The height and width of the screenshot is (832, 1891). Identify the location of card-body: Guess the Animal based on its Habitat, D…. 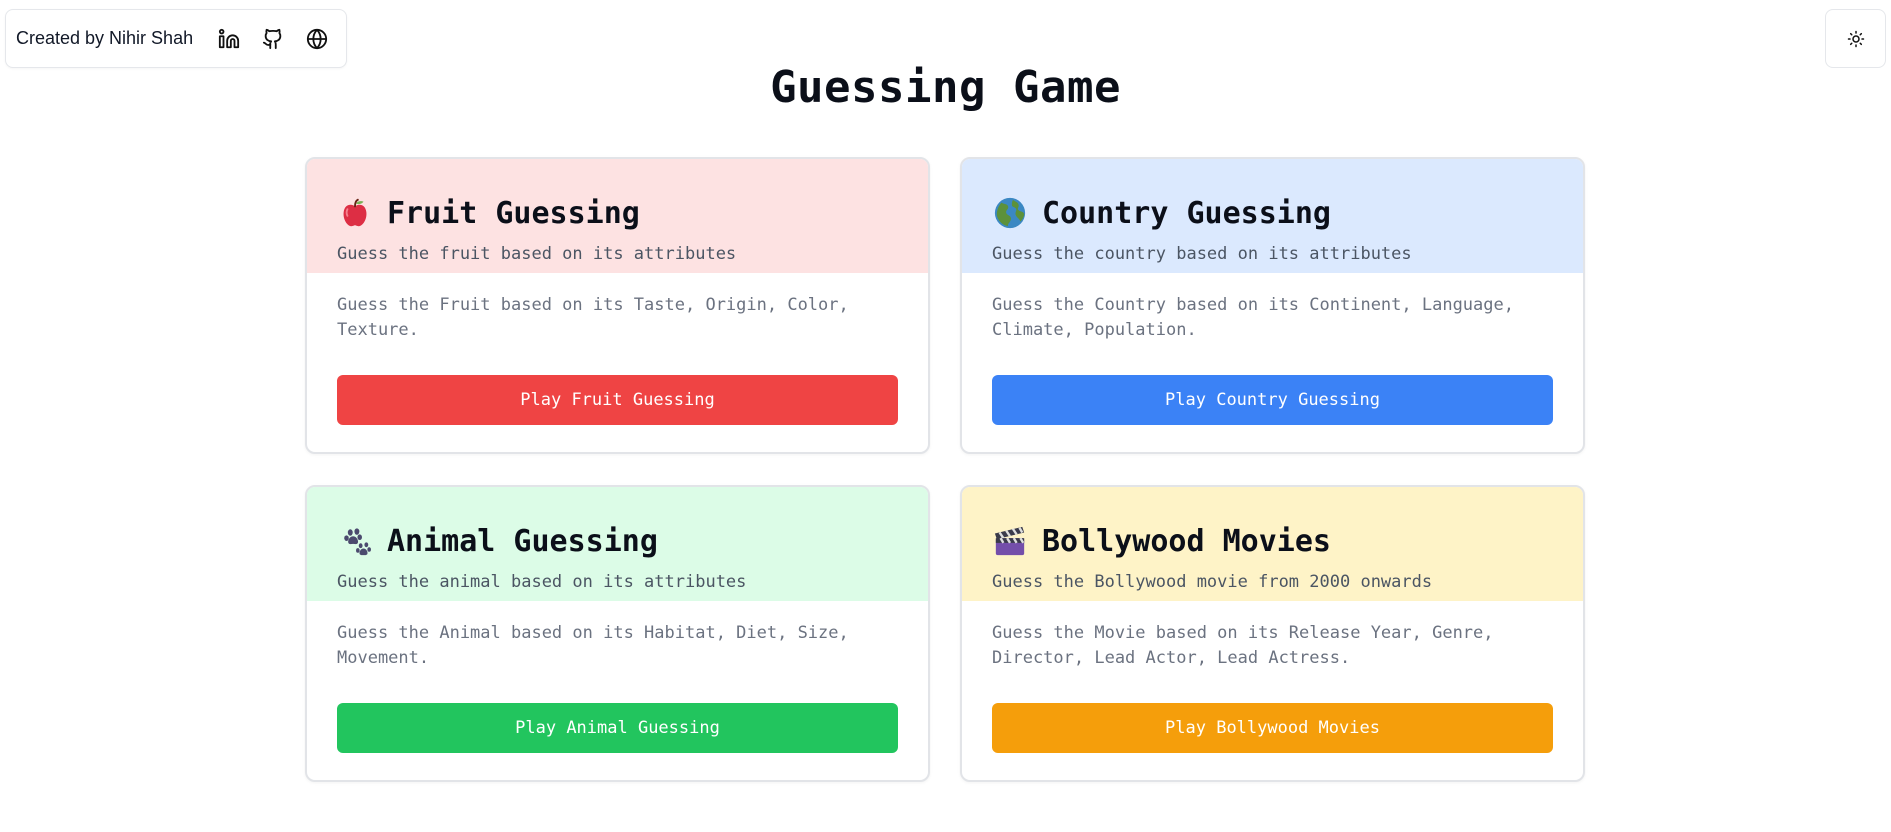
(617, 677).